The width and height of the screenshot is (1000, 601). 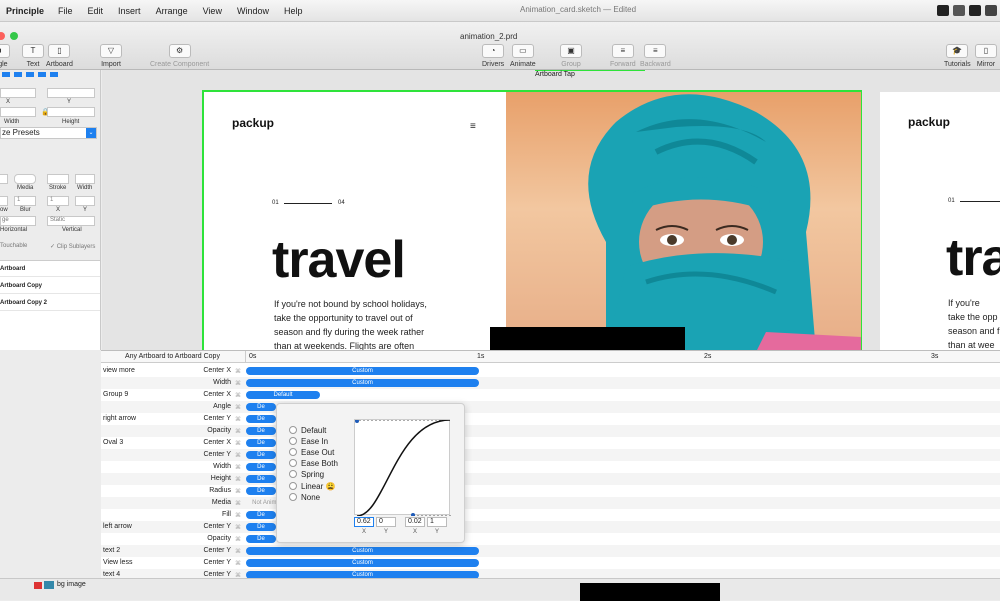 I want to click on fill-swatch, so click(x=4, y=179).